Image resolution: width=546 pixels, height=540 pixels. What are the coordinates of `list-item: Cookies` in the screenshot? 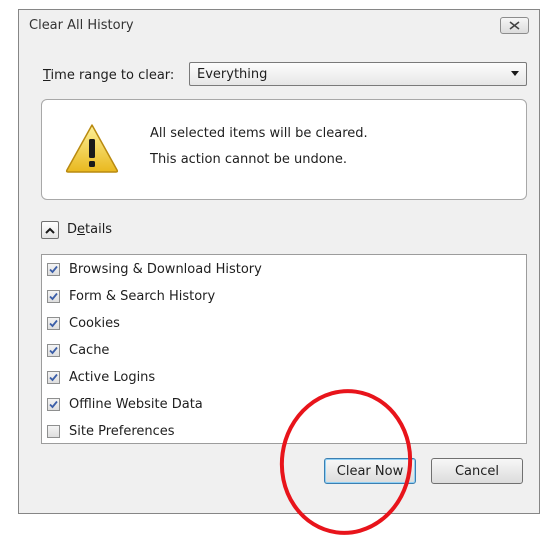 It's located at (83, 323).